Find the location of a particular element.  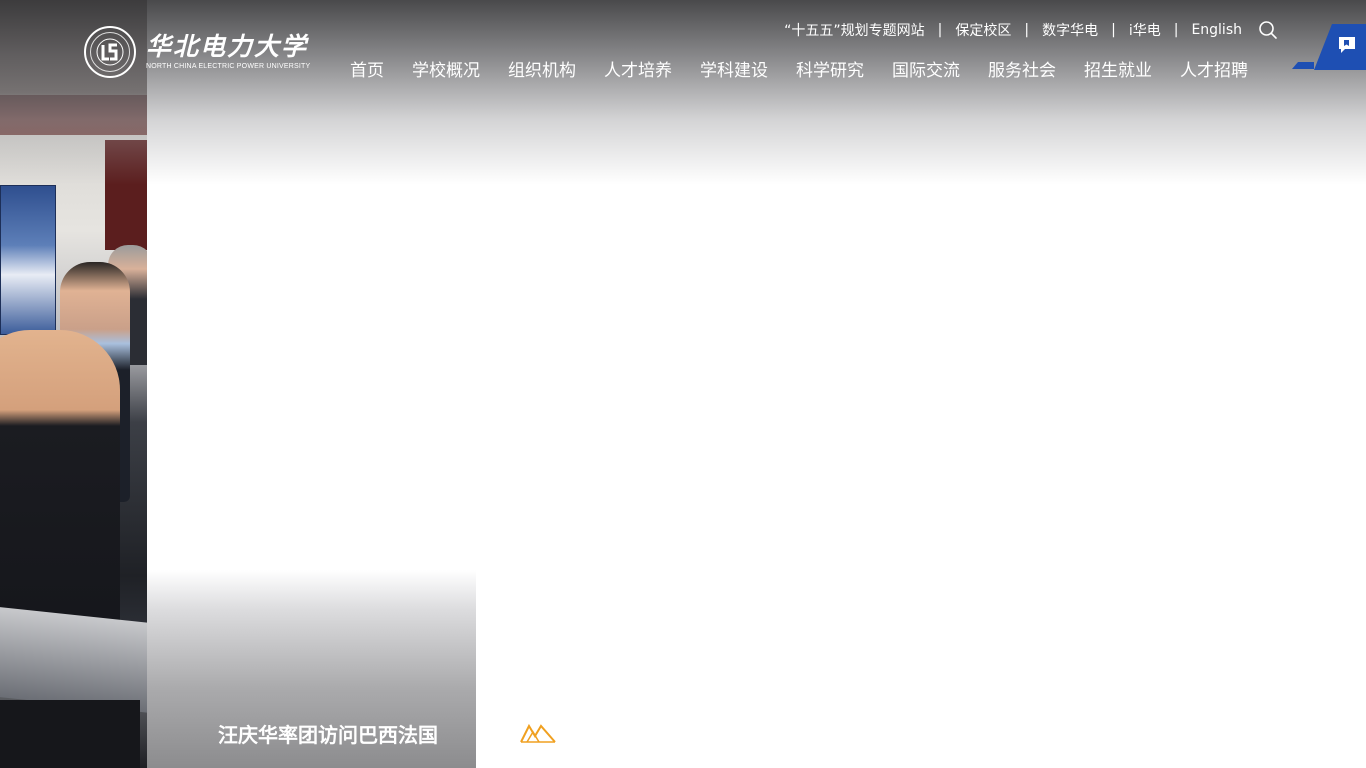

link-baoding-campus: 保定校区 is located at coordinates (983, 30).